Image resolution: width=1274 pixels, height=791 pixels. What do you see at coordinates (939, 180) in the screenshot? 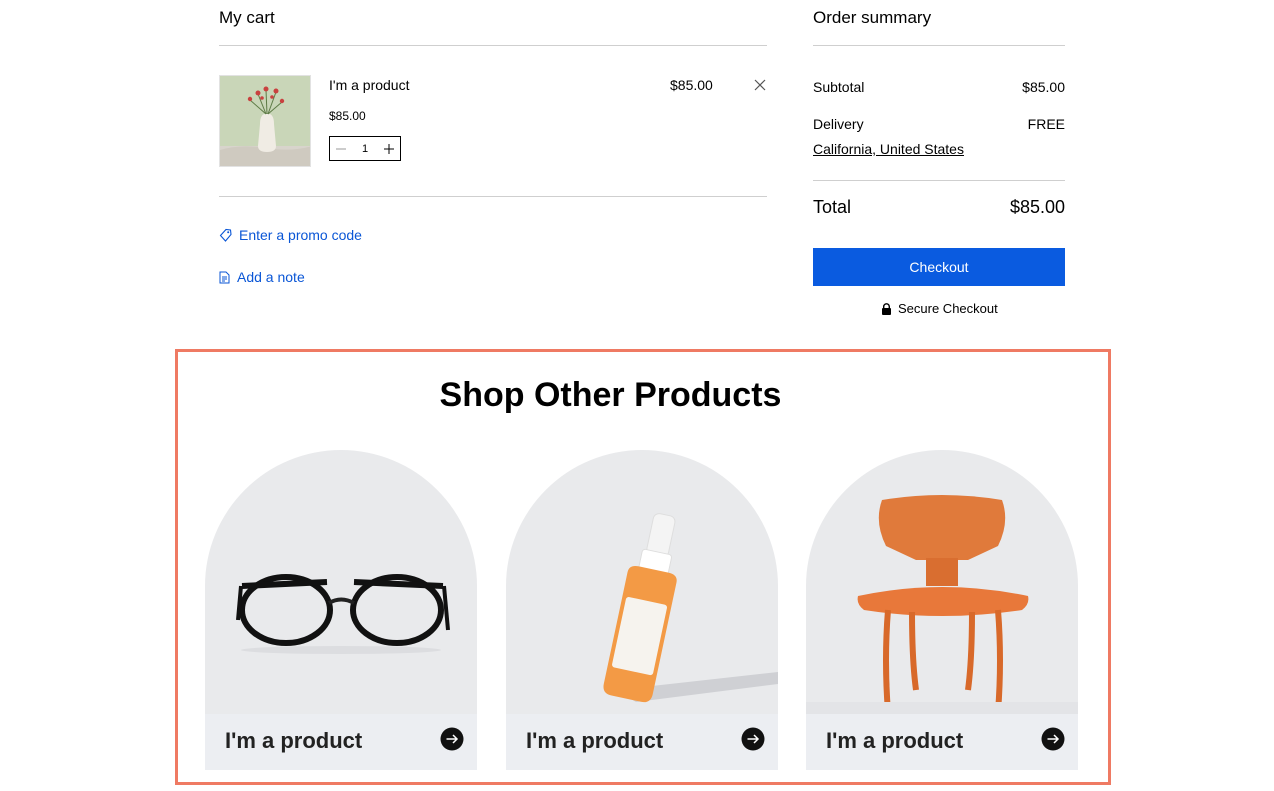
I see `summary-divider-bottom` at bounding box center [939, 180].